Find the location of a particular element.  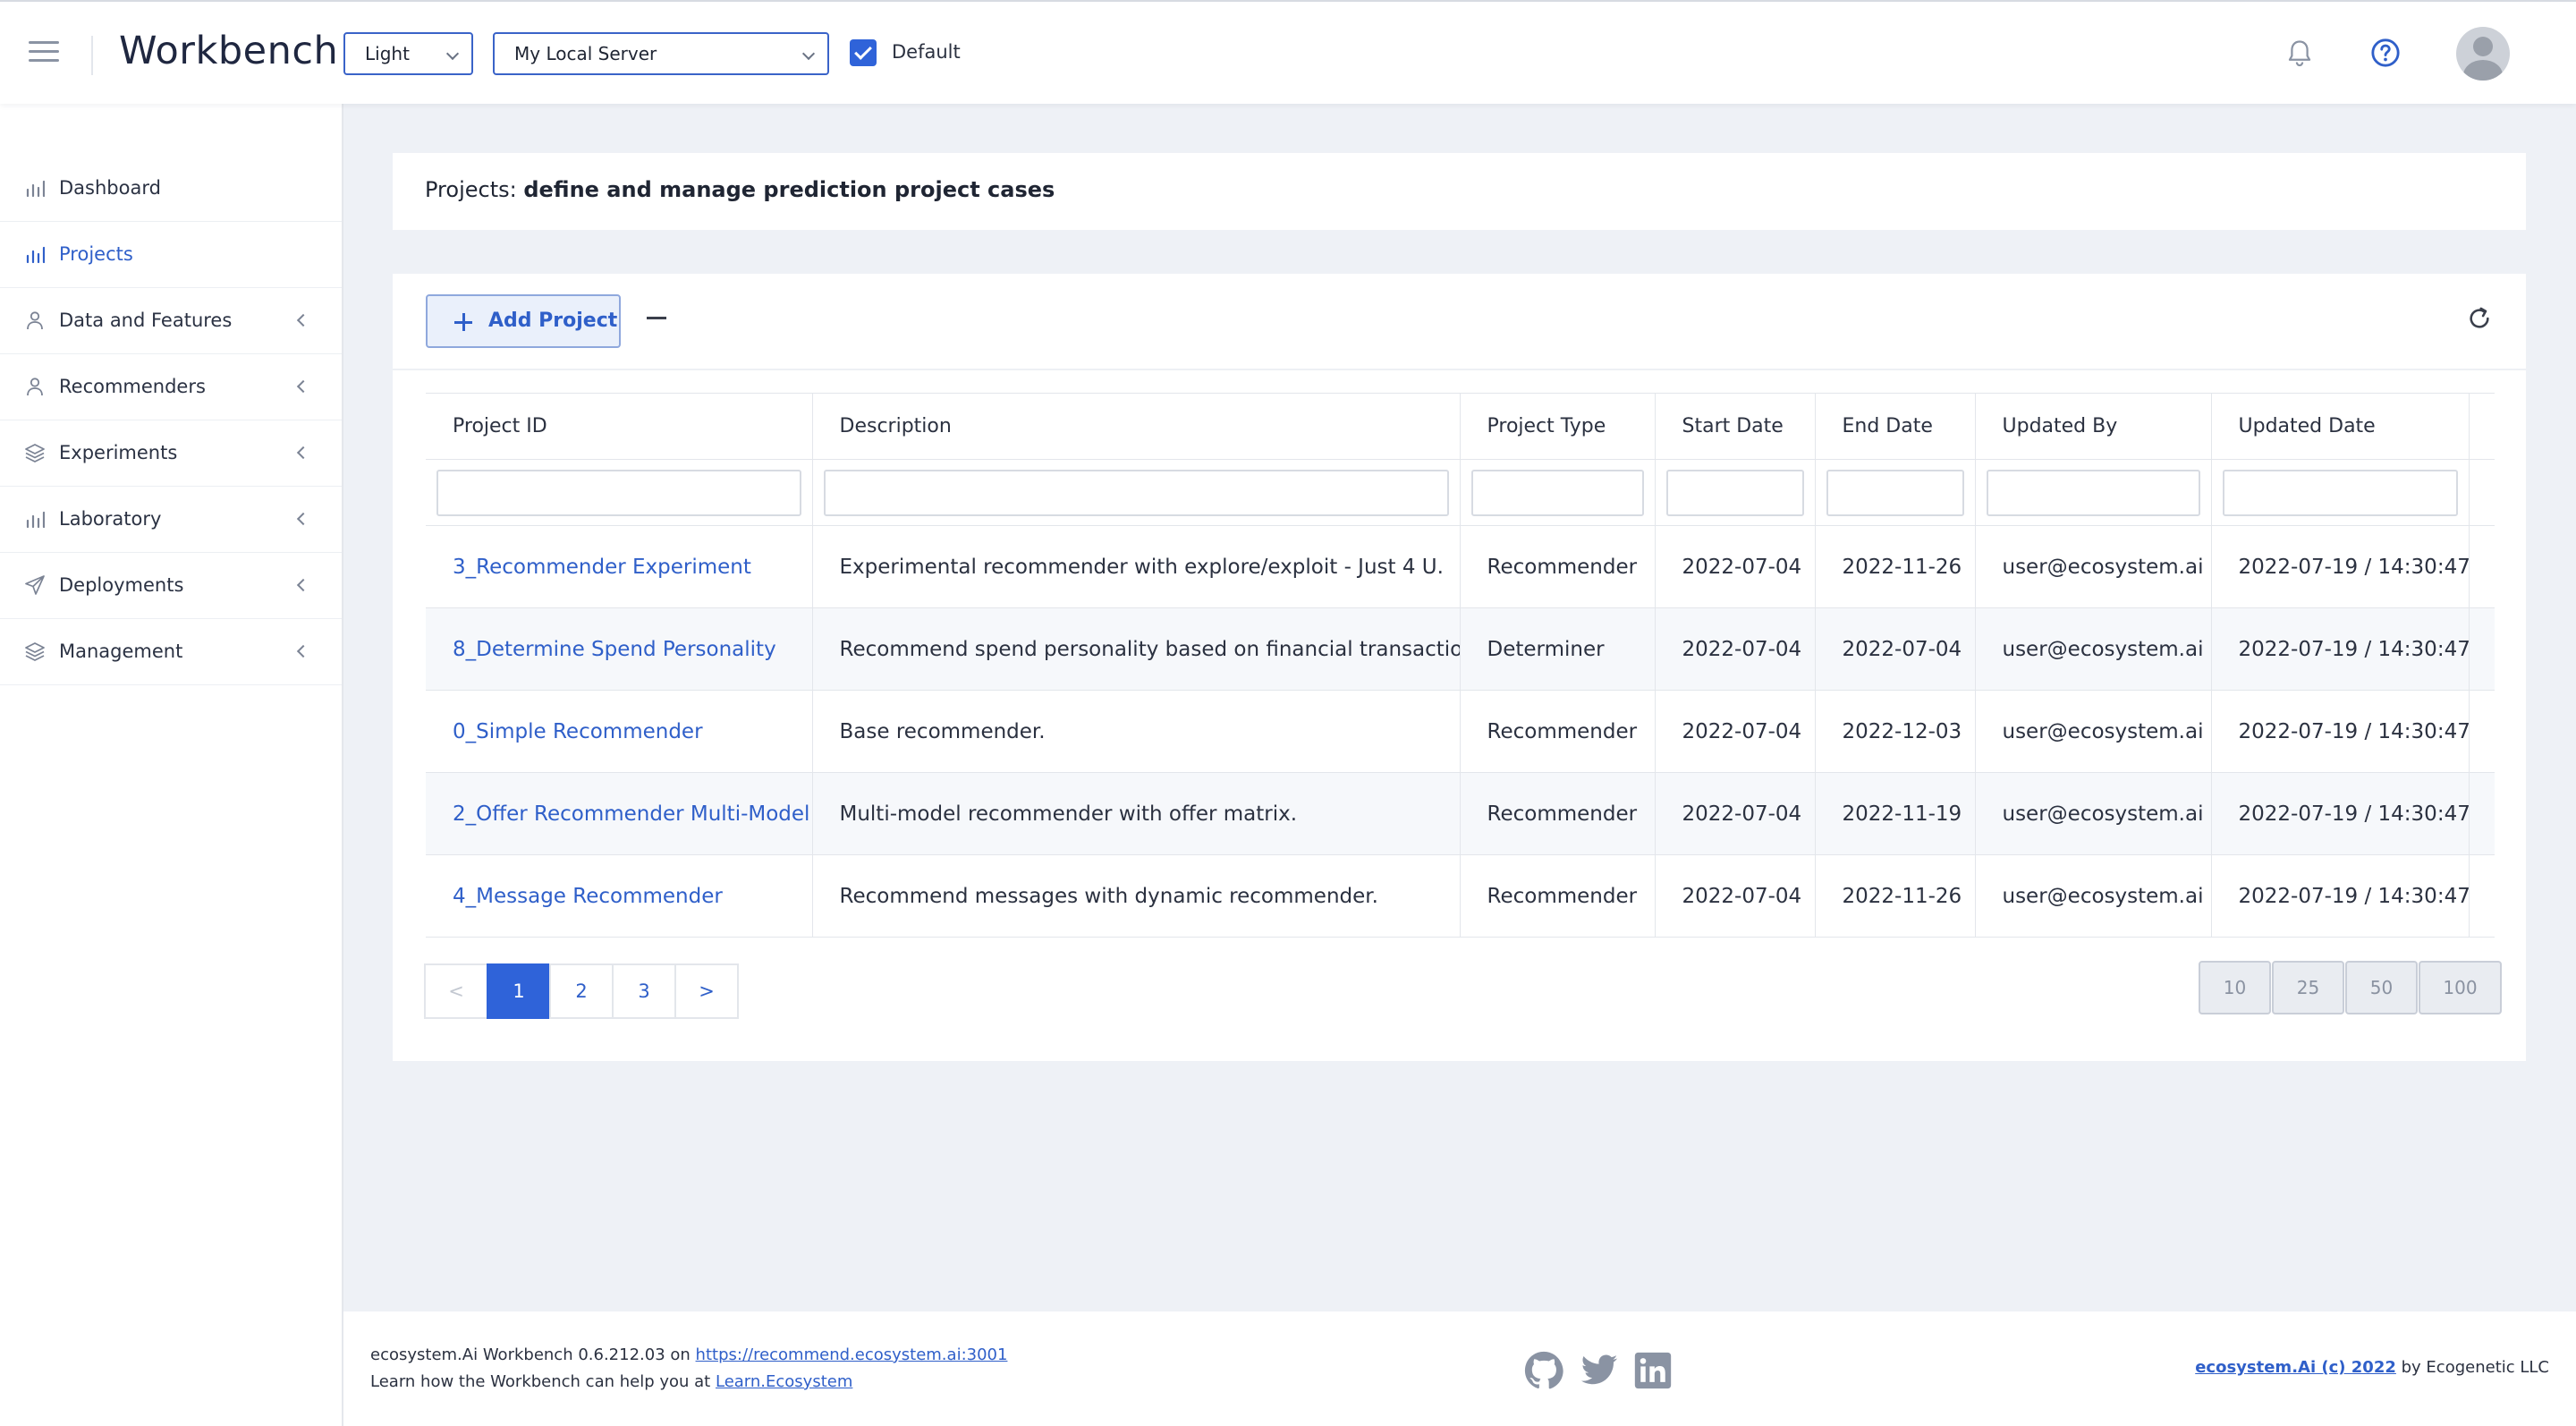

default-checkbox is located at coordinates (863, 53).